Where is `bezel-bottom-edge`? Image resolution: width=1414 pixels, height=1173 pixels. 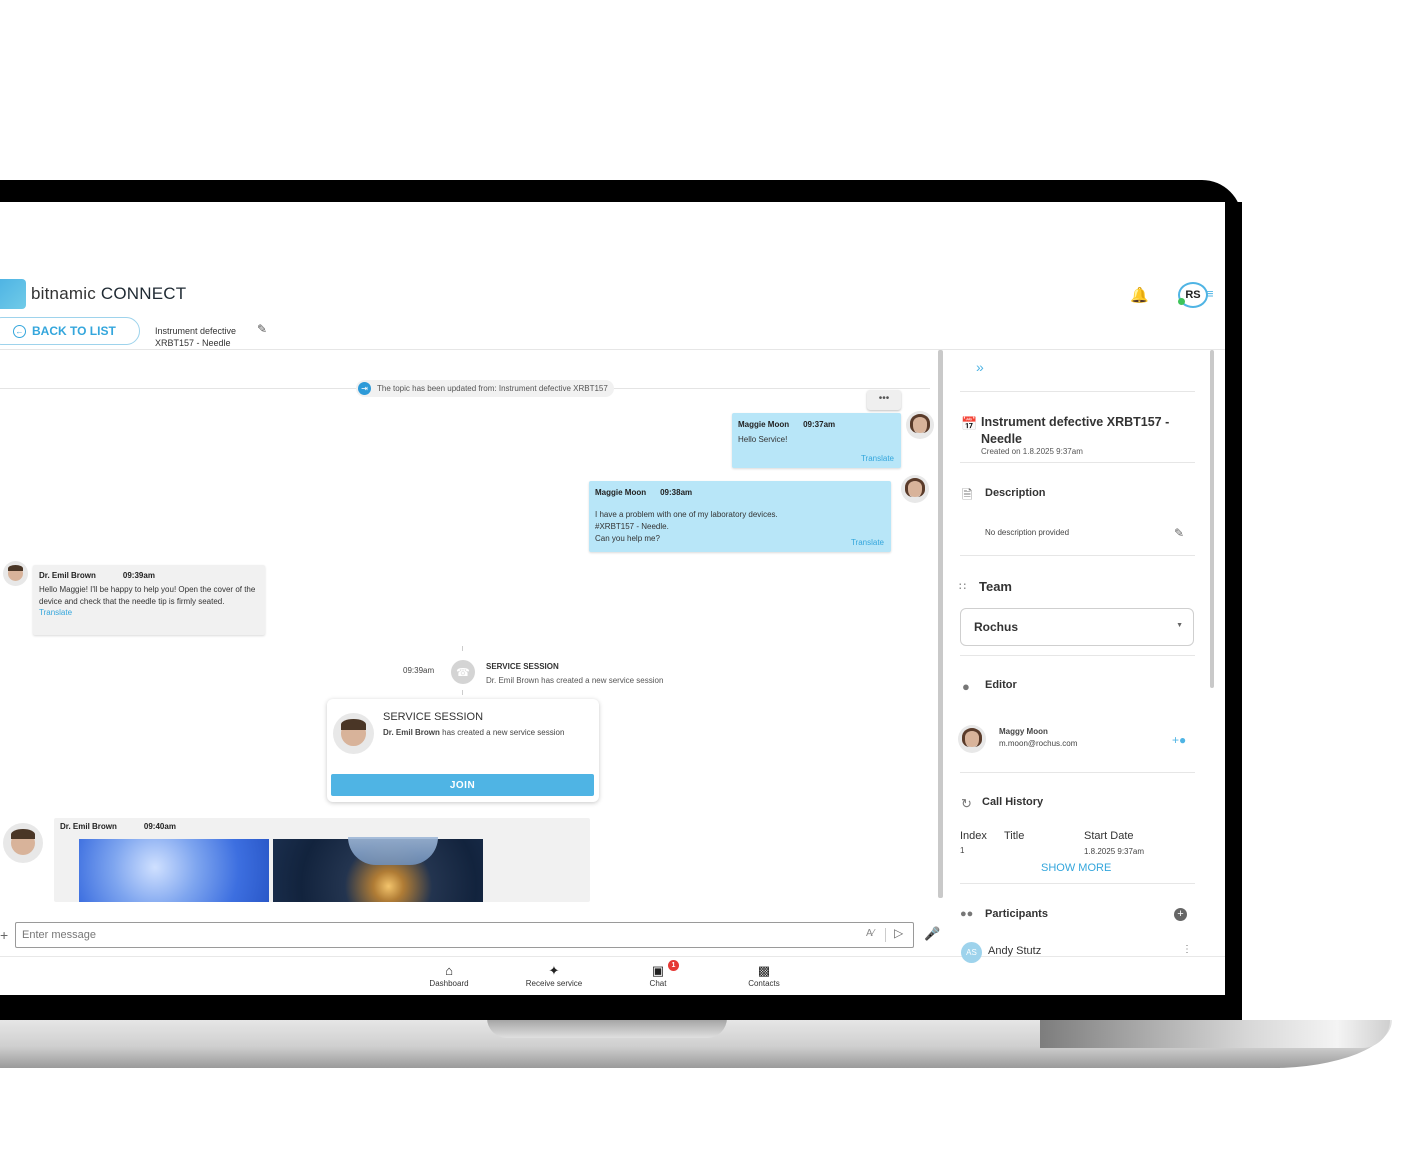
bezel-bottom-edge is located at coordinates (621, 1007).